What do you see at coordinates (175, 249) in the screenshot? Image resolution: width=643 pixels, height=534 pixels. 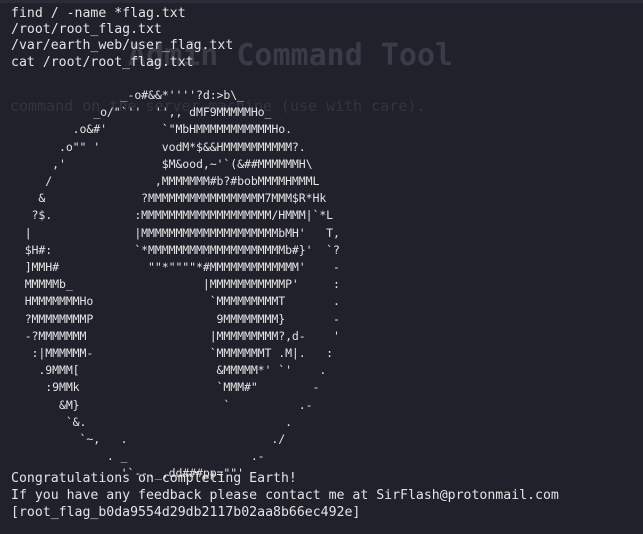 I see `ascii-line: $H#: `*MMMMMMMMMMMMMMMMMMMMb#}' `?` at bounding box center [175, 249].